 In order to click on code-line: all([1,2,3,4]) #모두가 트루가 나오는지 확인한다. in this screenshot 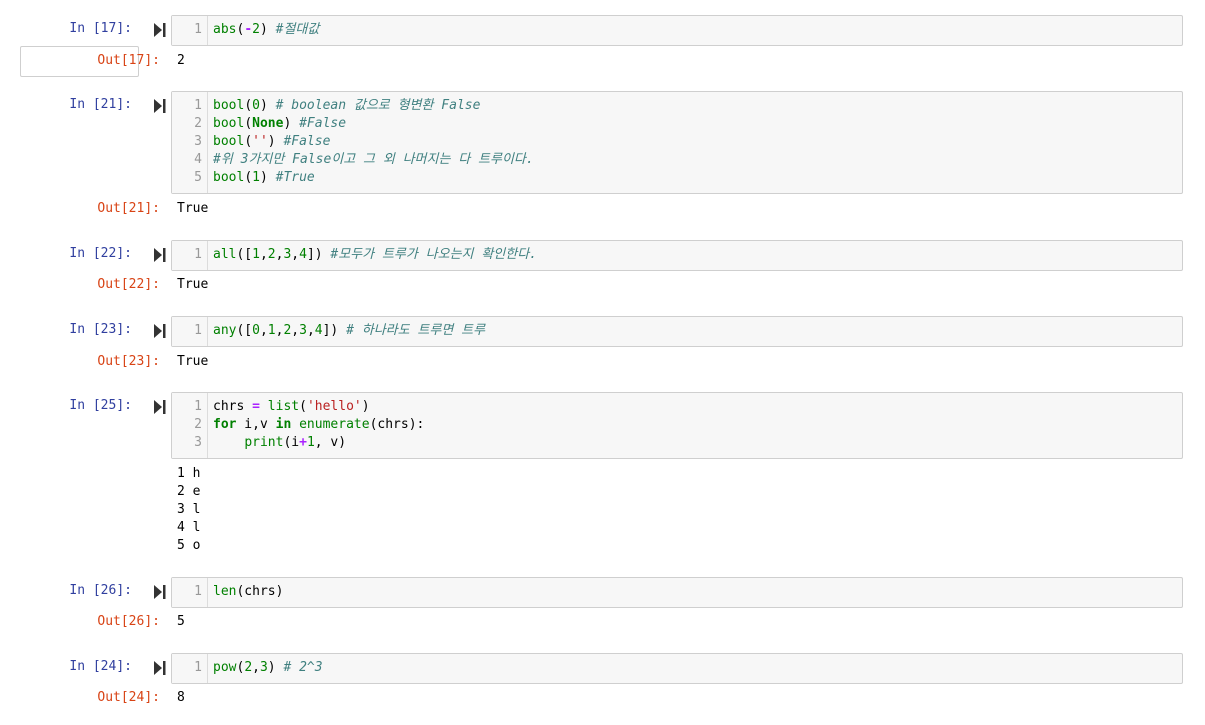, I will do `click(375, 255)`.